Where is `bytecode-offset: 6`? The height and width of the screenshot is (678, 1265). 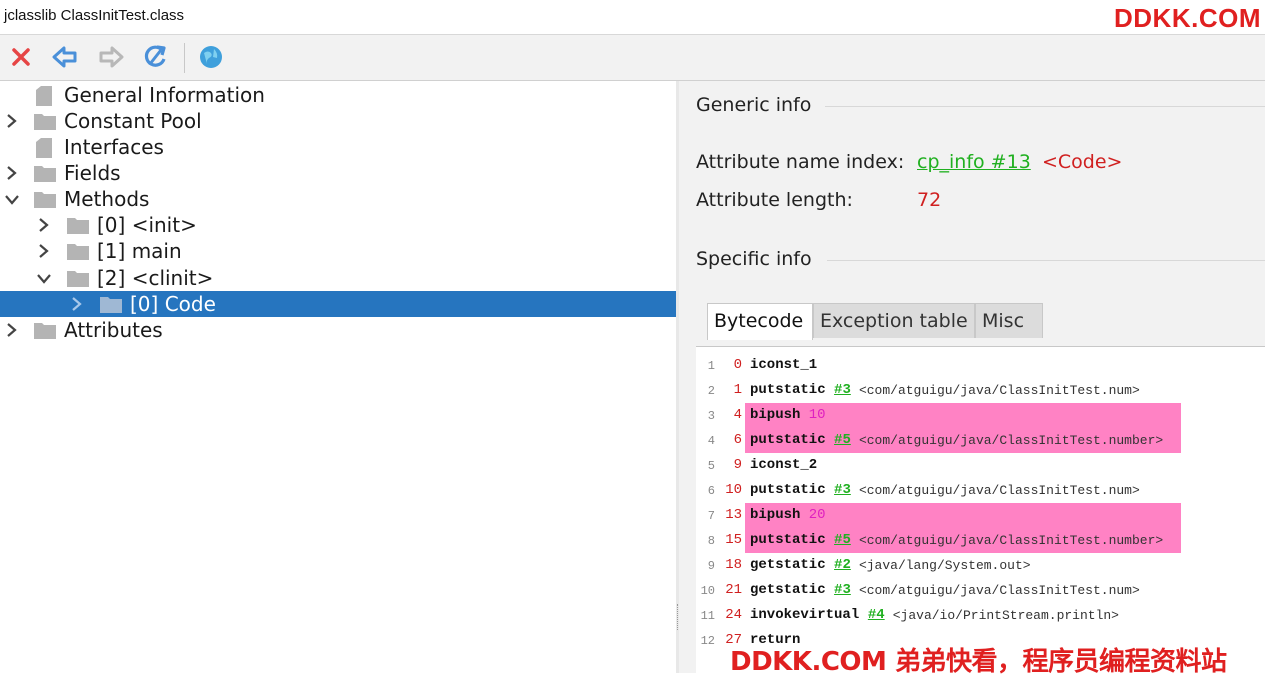 bytecode-offset: 6 is located at coordinates (737, 440).